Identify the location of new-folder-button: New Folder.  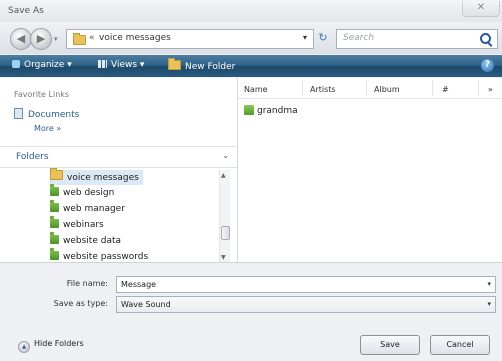
(202, 65).